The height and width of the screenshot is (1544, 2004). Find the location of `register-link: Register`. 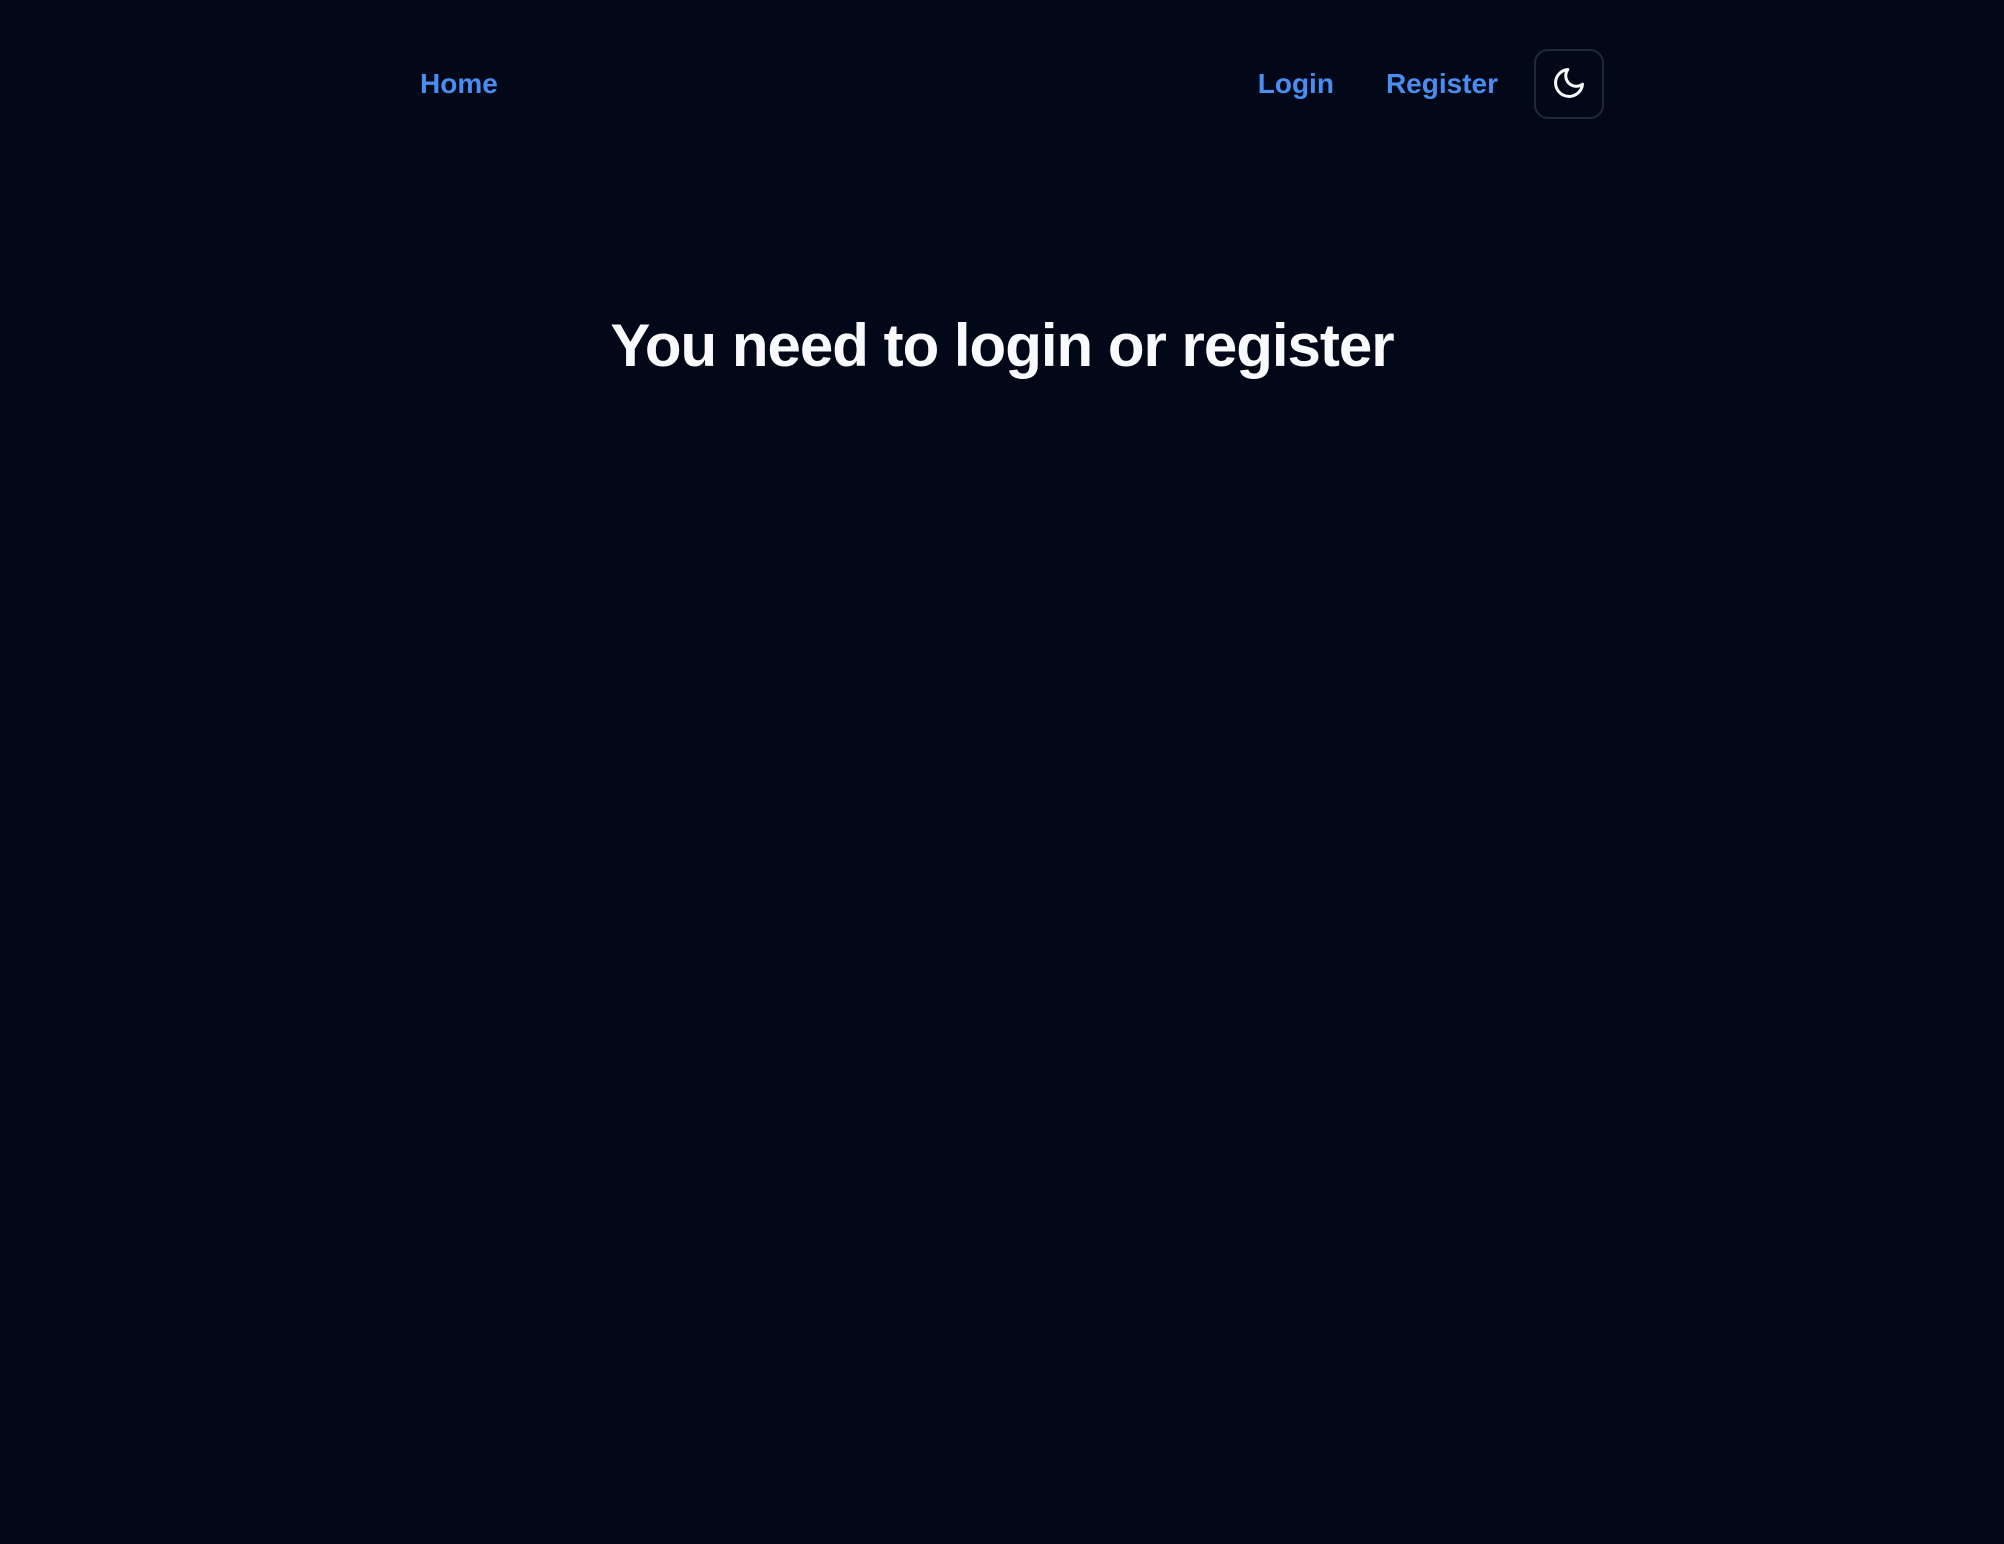

register-link: Register is located at coordinates (1442, 84).